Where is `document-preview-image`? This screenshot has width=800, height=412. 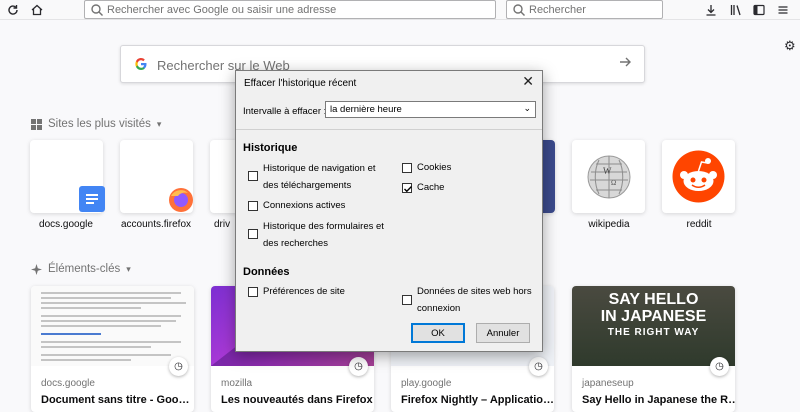 document-preview-image is located at coordinates (112, 326).